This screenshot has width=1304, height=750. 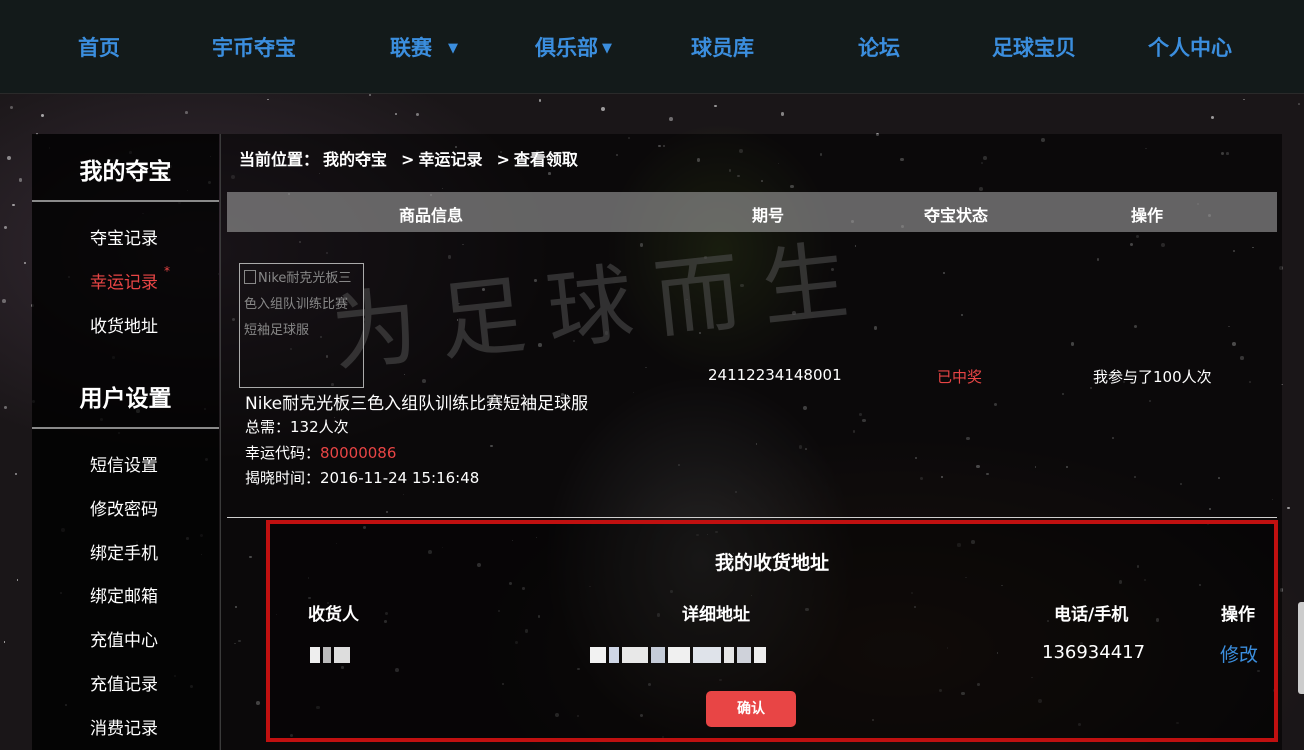 What do you see at coordinates (431, 215) in the screenshot?
I see `column-header-product: 商品信息` at bounding box center [431, 215].